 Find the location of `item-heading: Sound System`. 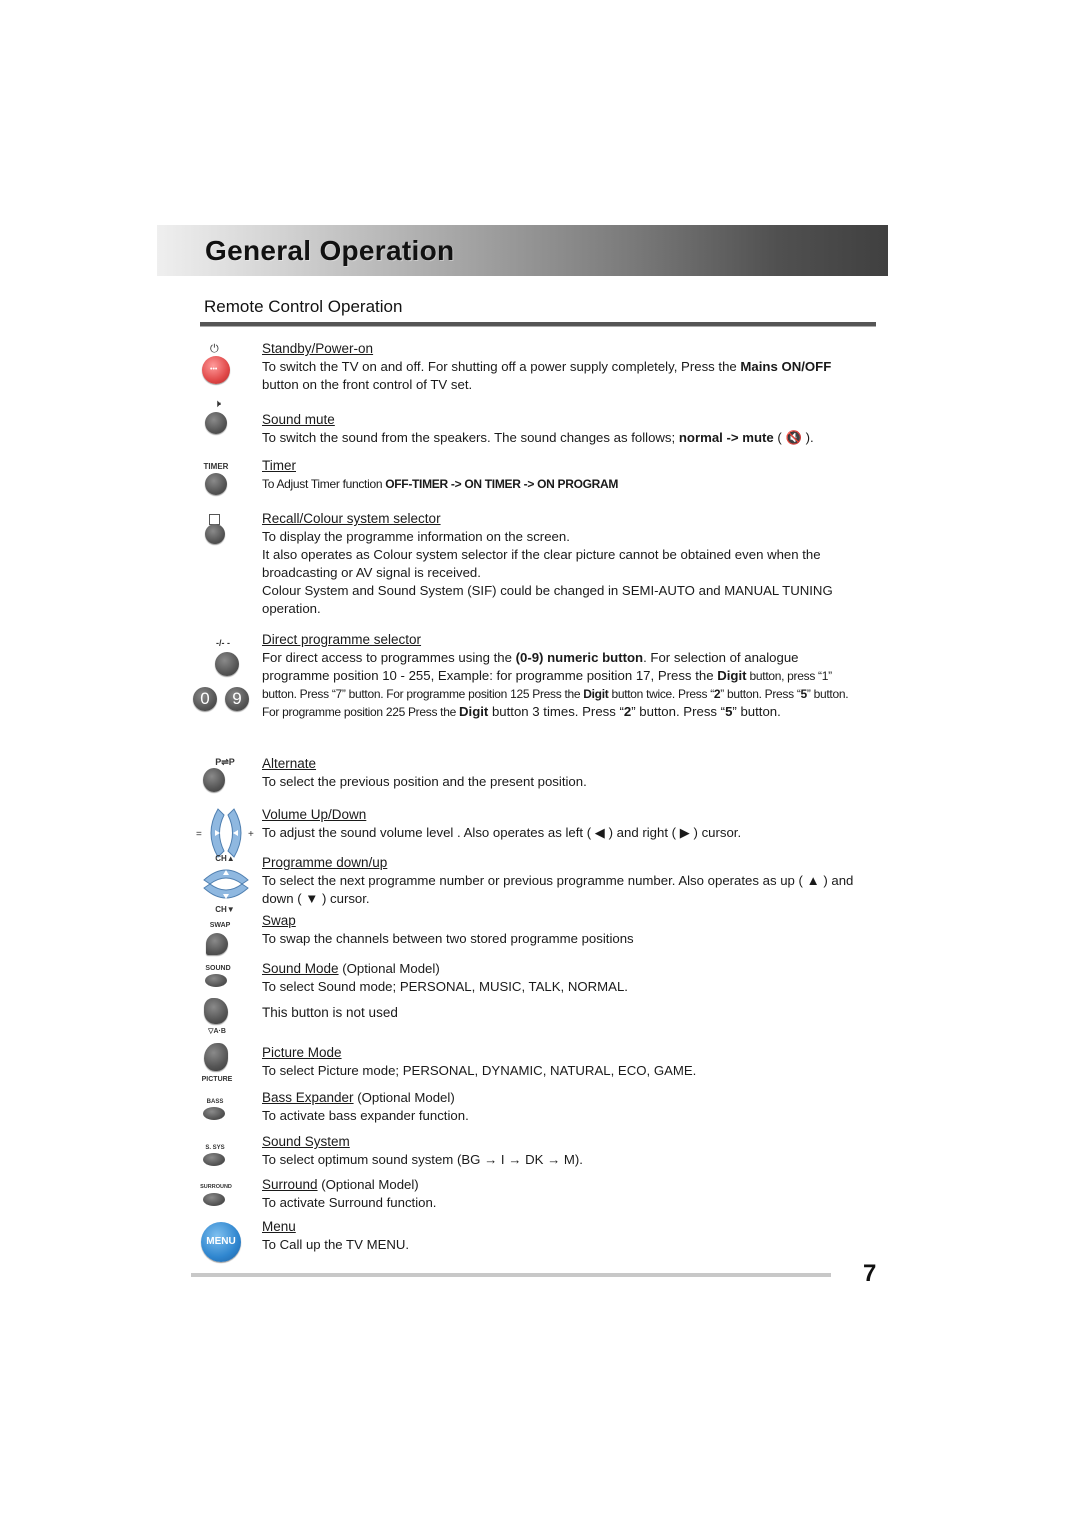

item-heading: Sound System is located at coordinates (306, 1141).